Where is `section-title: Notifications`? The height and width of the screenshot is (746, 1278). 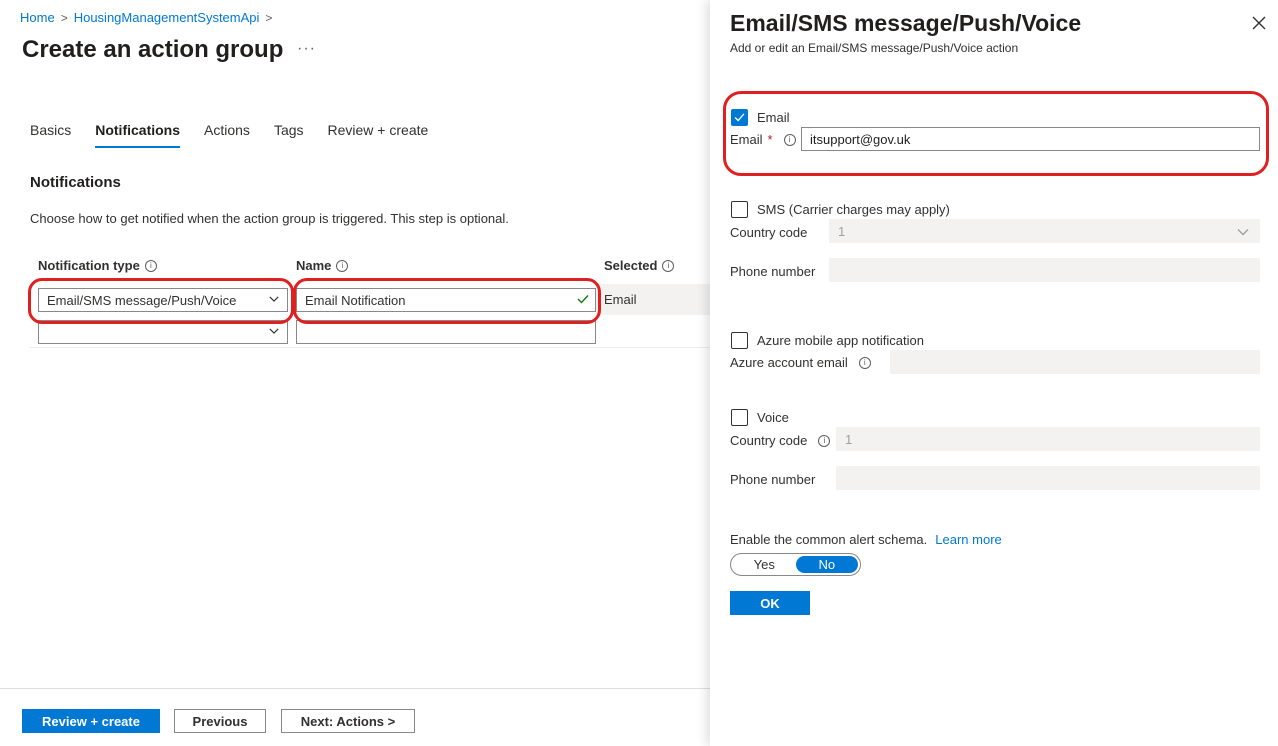
section-title: Notifications is located at coordinates (75, 182).